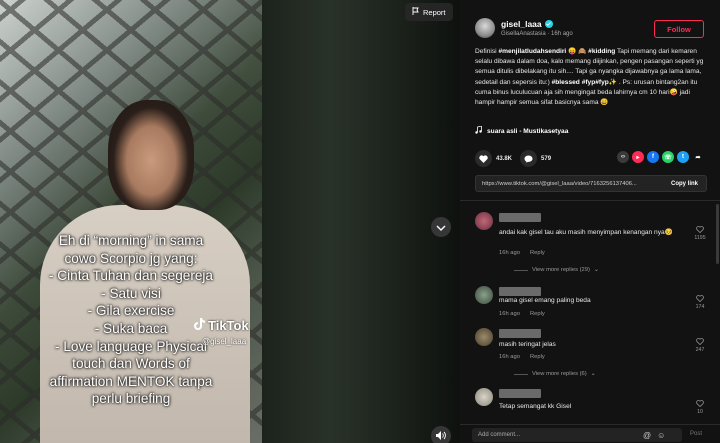 This screenshot has height=443, width=720. Describe the element at coordinates (700, 238) in the screenshot. I see `comment-like-count: 1195` at that location.